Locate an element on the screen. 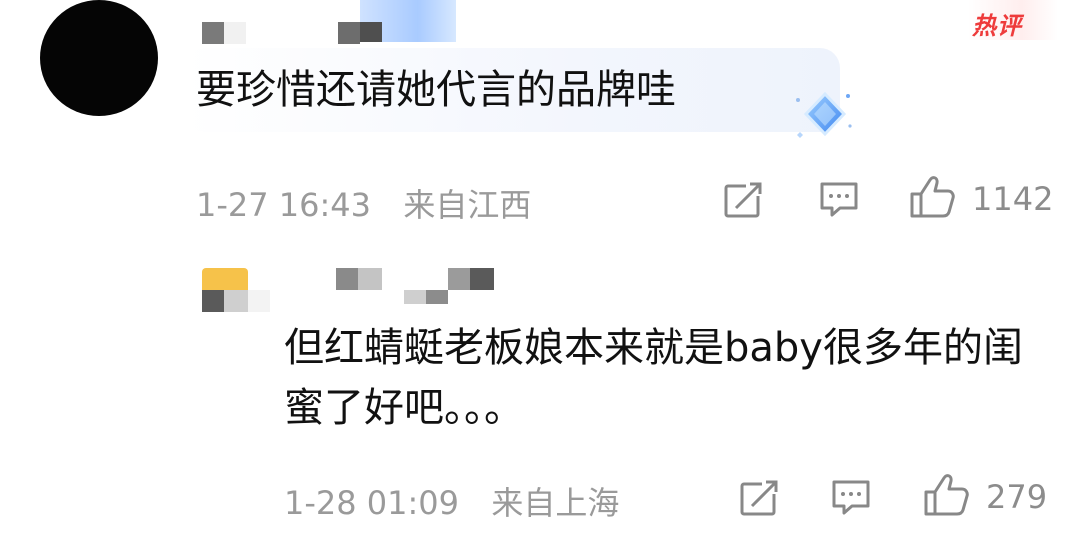  sparkle-diamond-icon is located at coordinates (824, 114).